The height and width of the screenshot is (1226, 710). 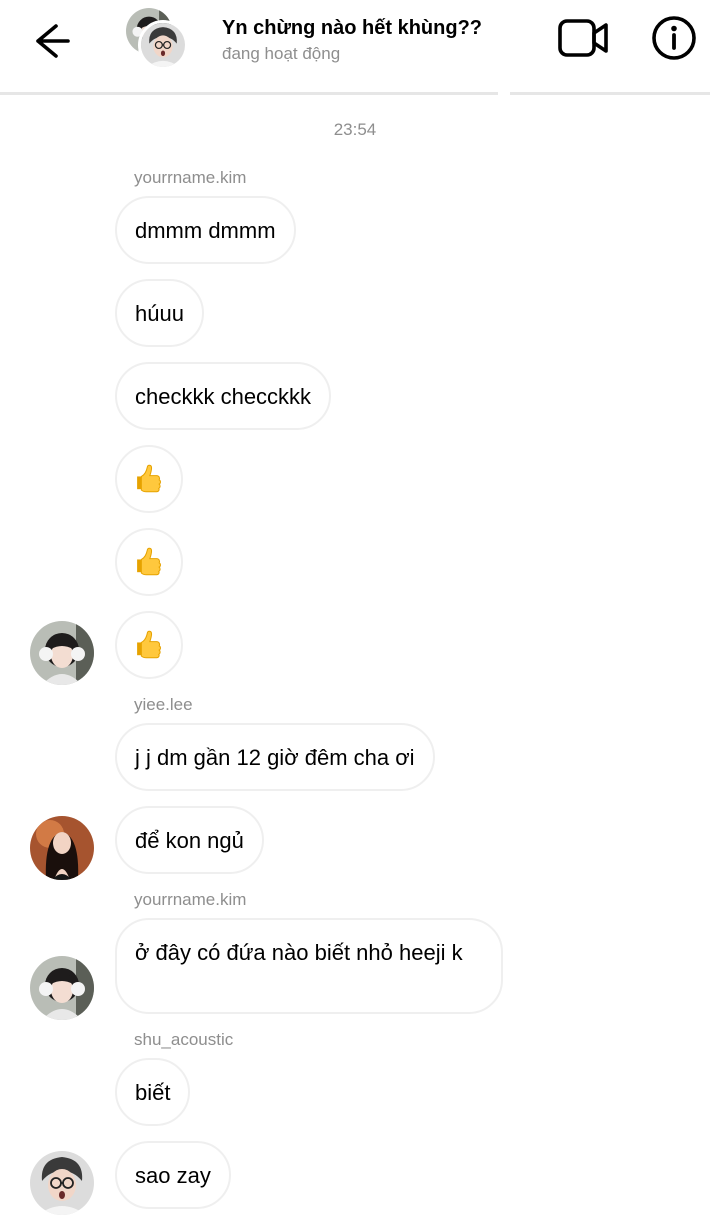 I want to click on video-camera-icon, so click(x=583, y=38).